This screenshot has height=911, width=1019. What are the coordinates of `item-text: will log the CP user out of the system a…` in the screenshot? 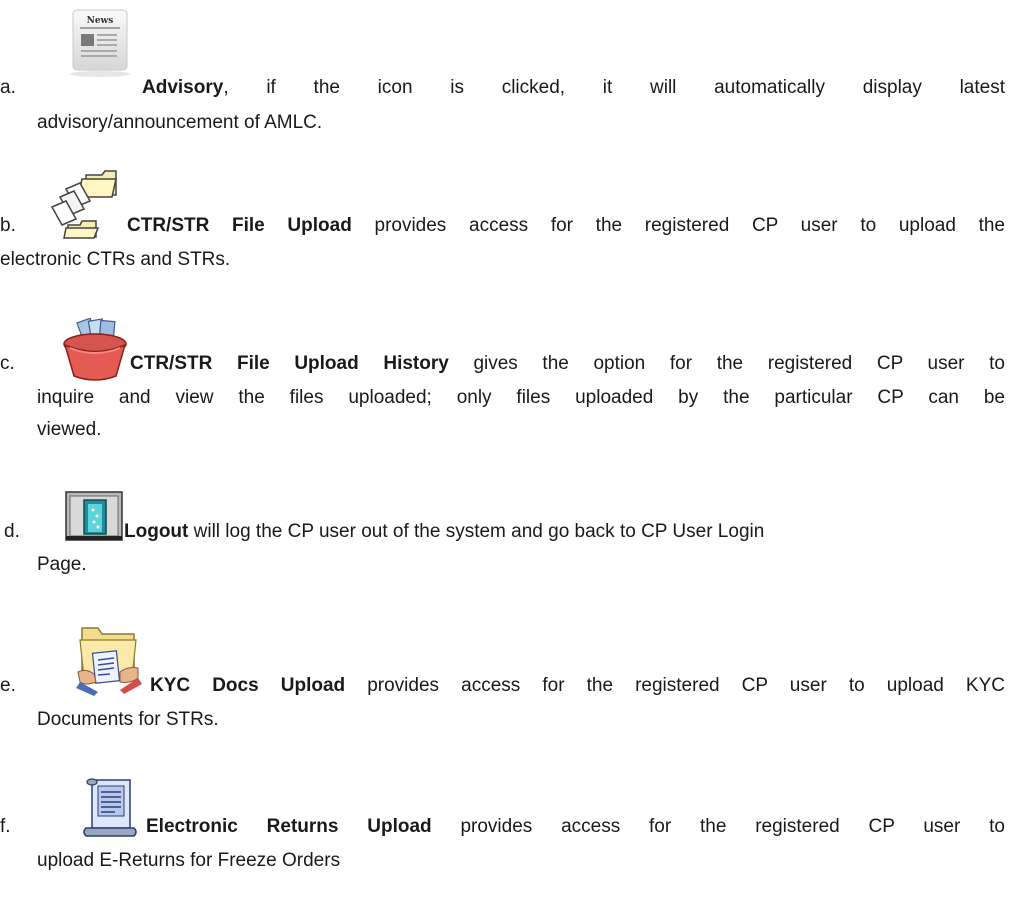 It's located at (476, 531).